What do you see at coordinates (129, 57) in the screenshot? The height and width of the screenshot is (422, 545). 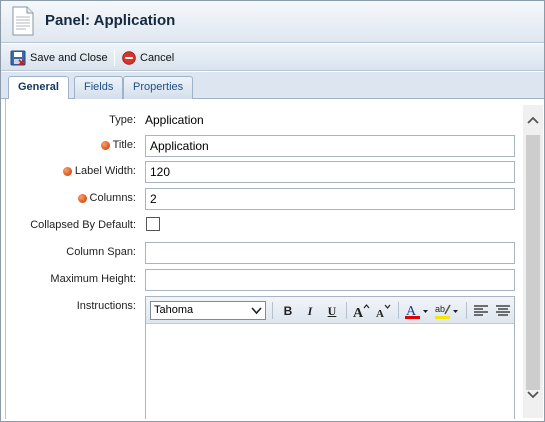 I see `cancel-icon` at bounding box center [129, 57].